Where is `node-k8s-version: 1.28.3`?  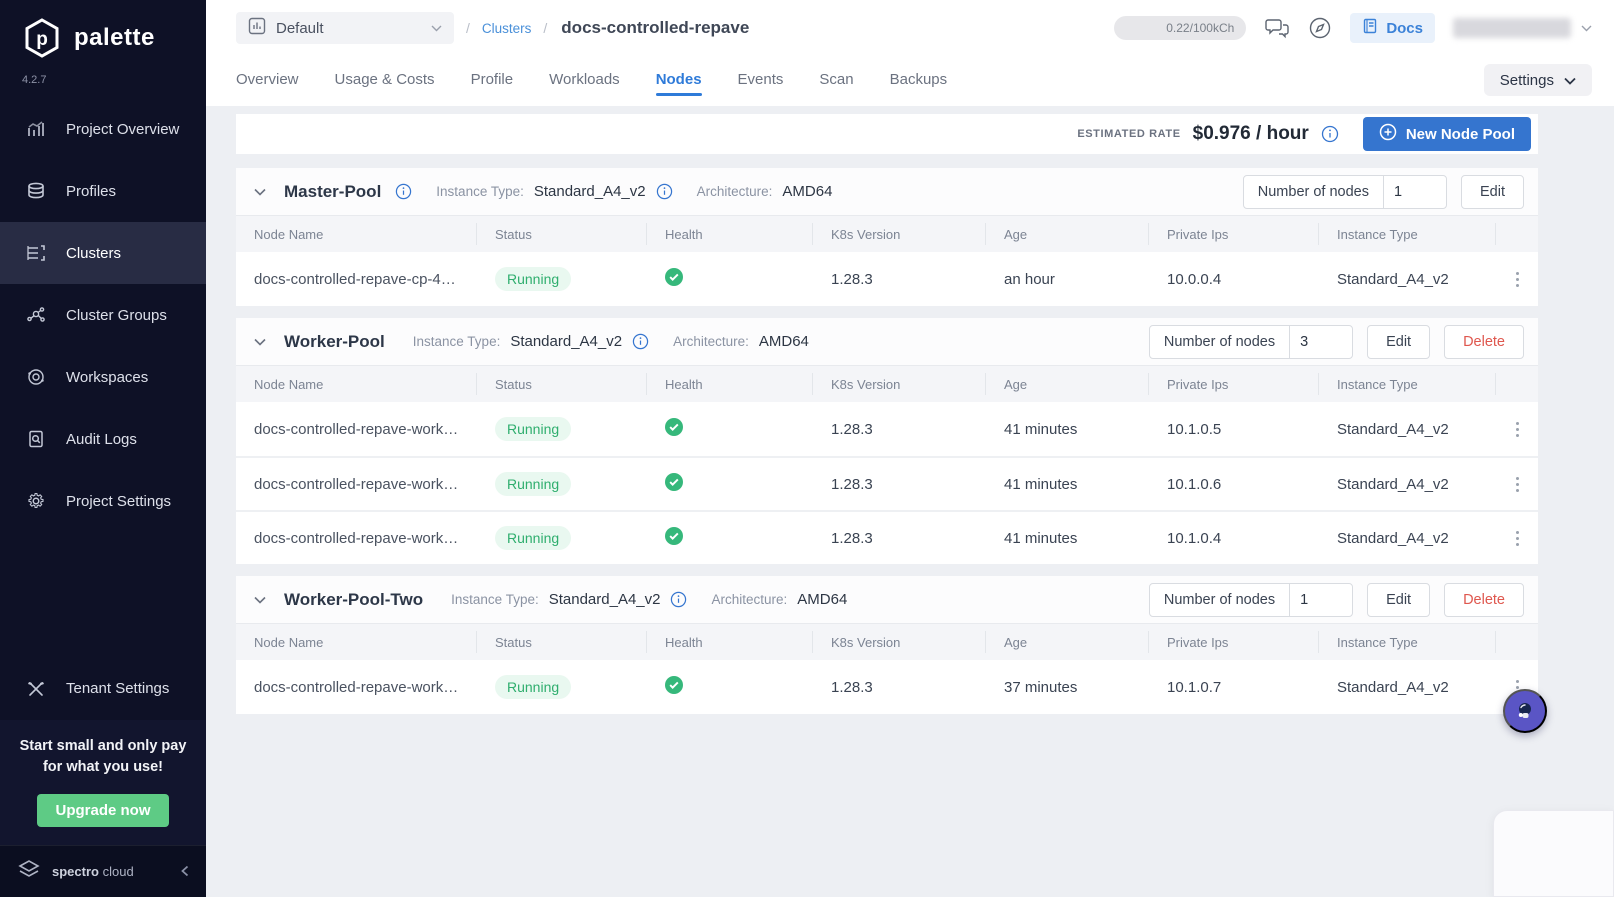 node-k8s-version: 1.28.3 is located at coordinates (852, 538).